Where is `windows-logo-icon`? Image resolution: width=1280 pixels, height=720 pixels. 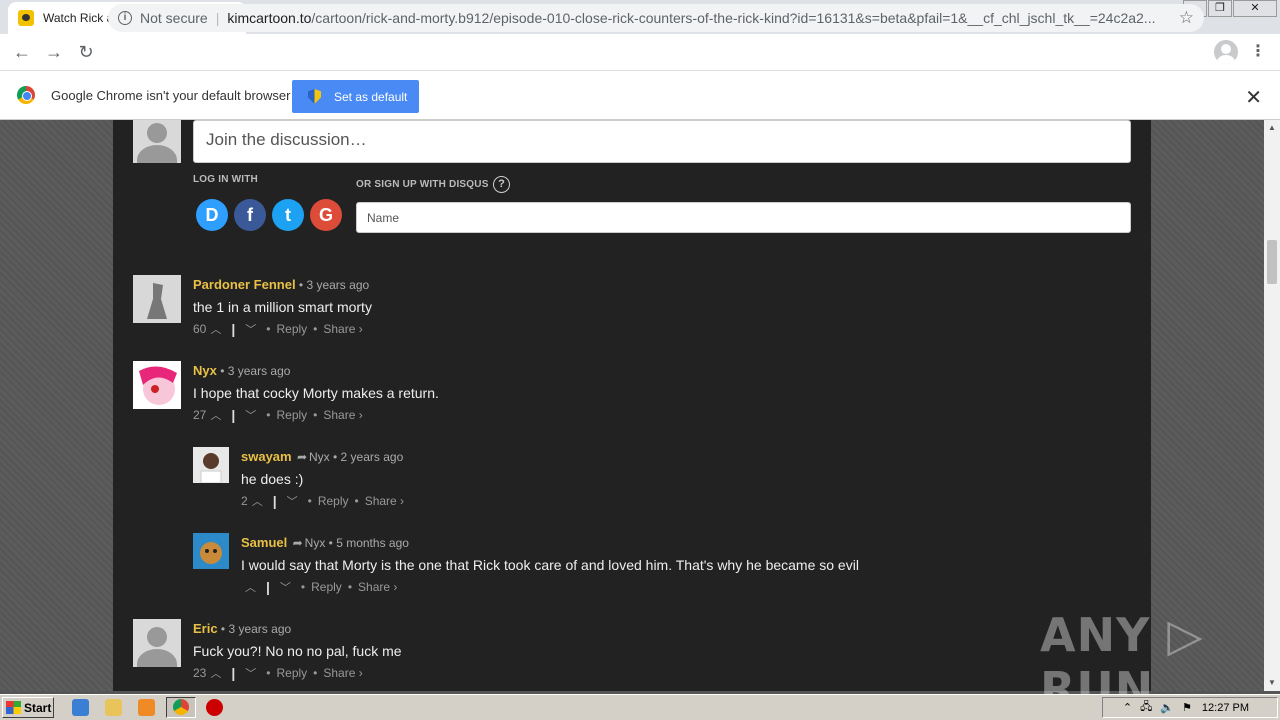
windows-logo-icon is located at coordinates (13, 707).